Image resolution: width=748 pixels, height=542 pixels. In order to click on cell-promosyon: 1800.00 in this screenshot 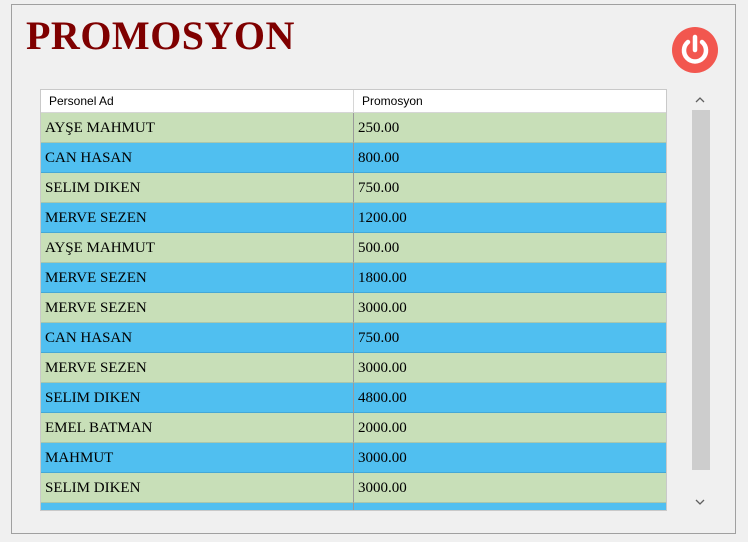, I will do `click(510, 278)`.